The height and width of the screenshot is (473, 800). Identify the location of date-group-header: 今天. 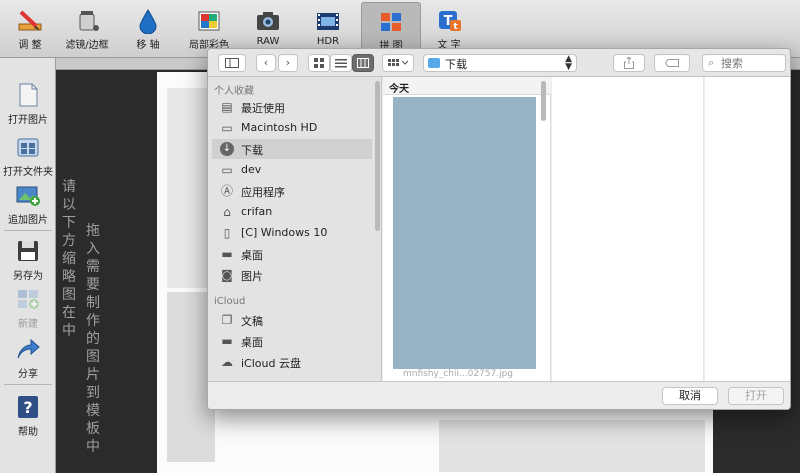
(467, 86).